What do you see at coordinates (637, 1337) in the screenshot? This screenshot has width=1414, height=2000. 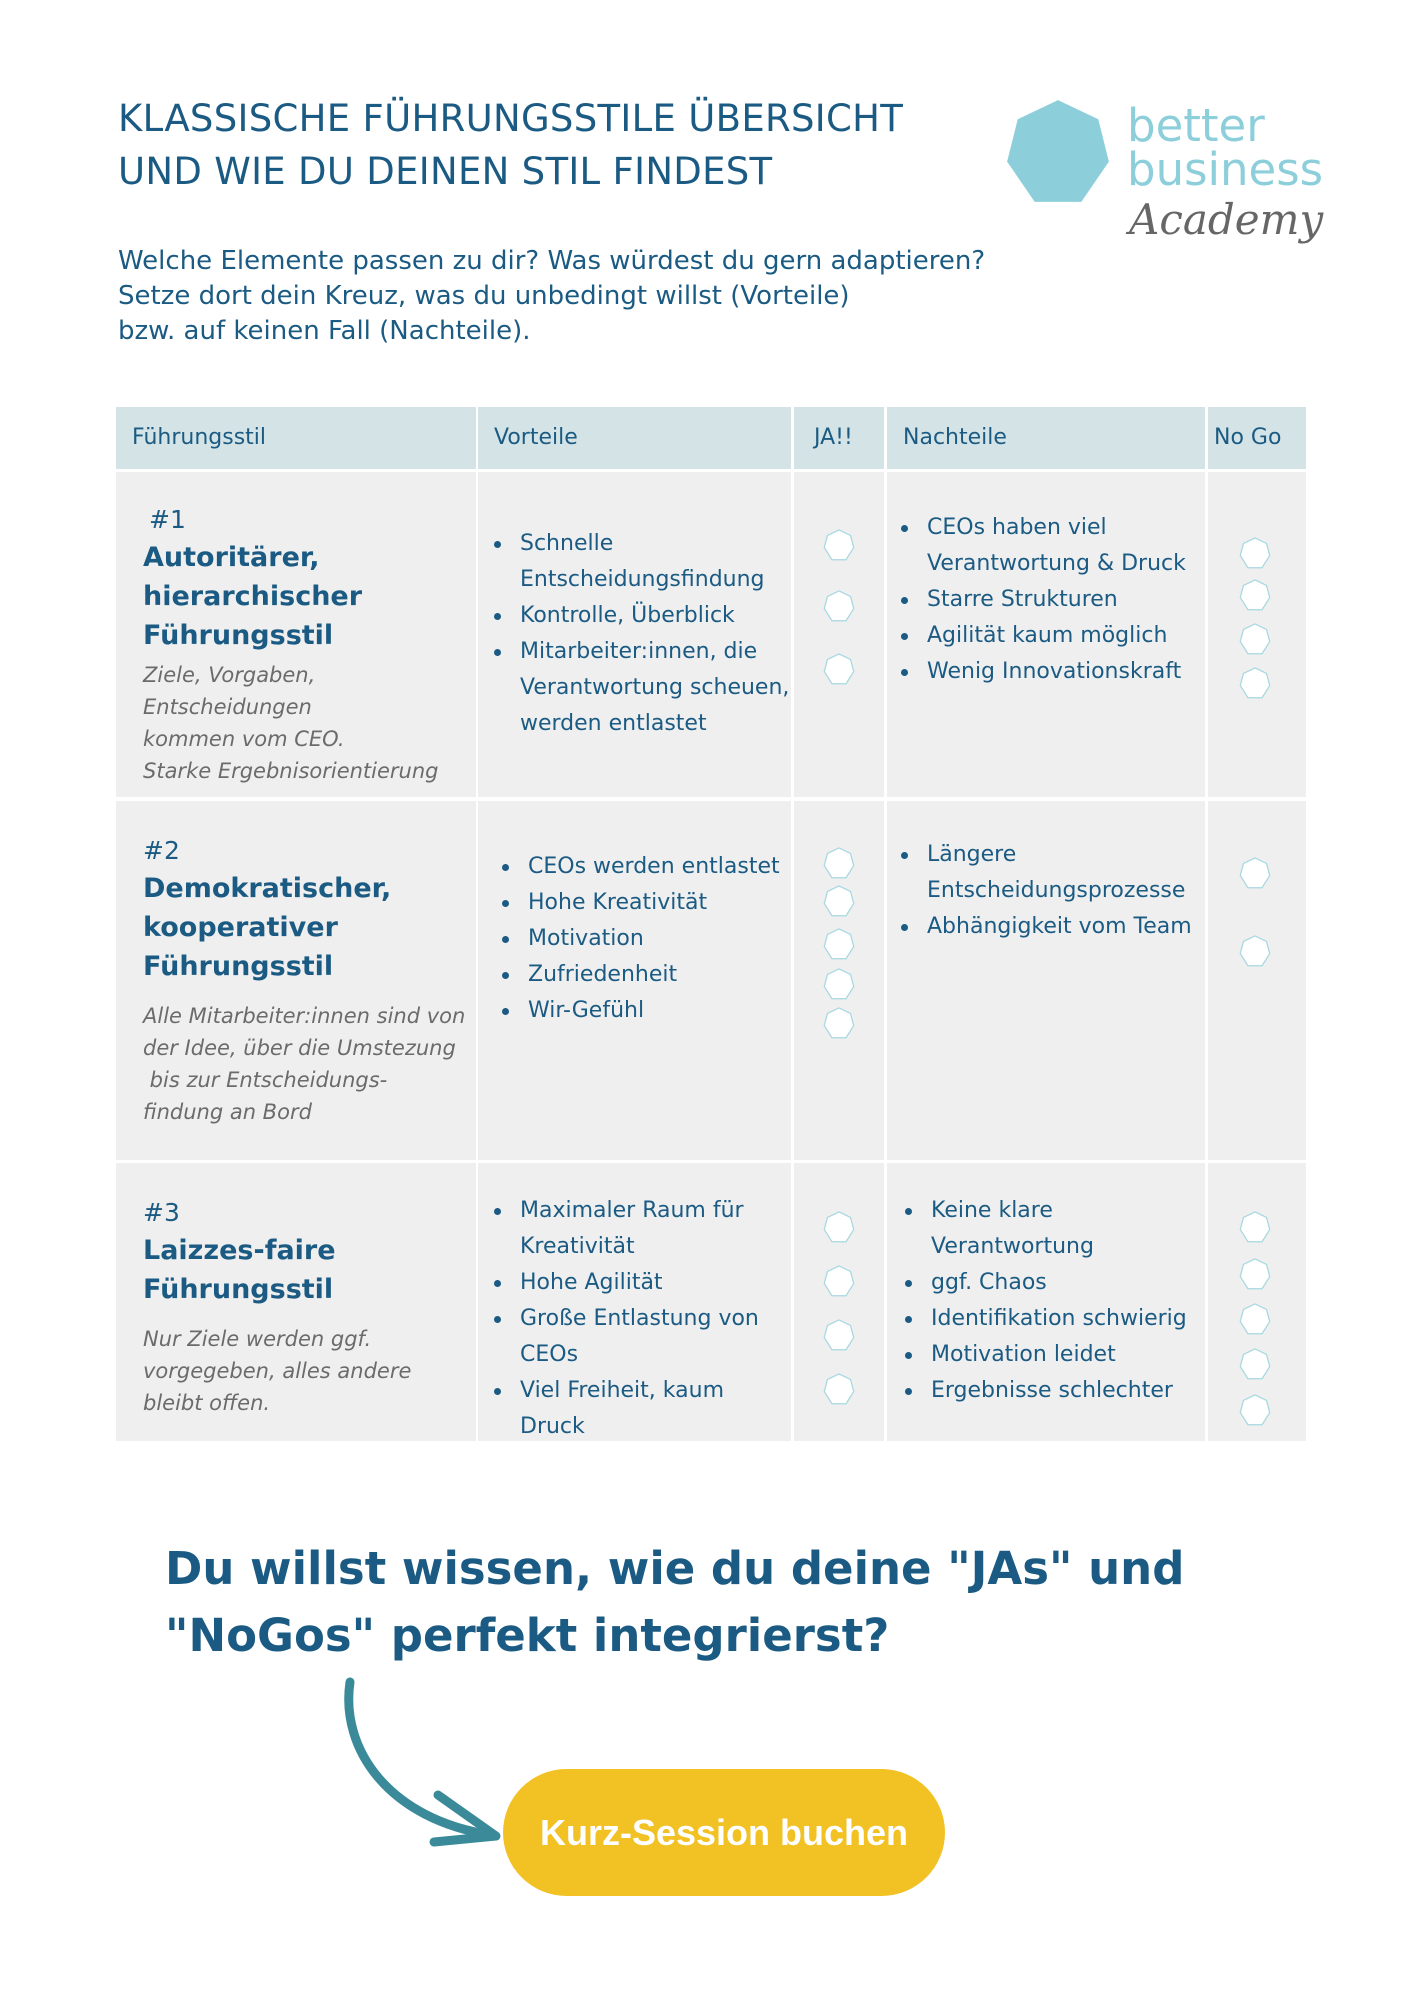 I see `pros-item: Große Entlastung von CEOs` at bounding box center [637, 1337].